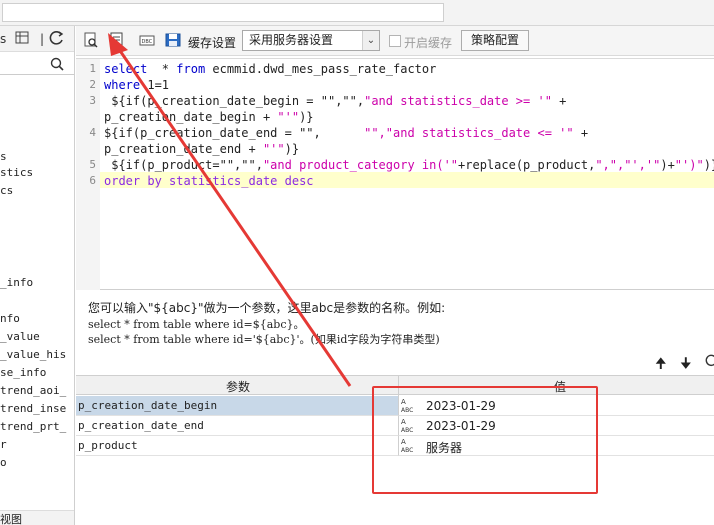 This screenshot has height=525, width=714. I want to click on tree-item: _value, so click(20, 338).